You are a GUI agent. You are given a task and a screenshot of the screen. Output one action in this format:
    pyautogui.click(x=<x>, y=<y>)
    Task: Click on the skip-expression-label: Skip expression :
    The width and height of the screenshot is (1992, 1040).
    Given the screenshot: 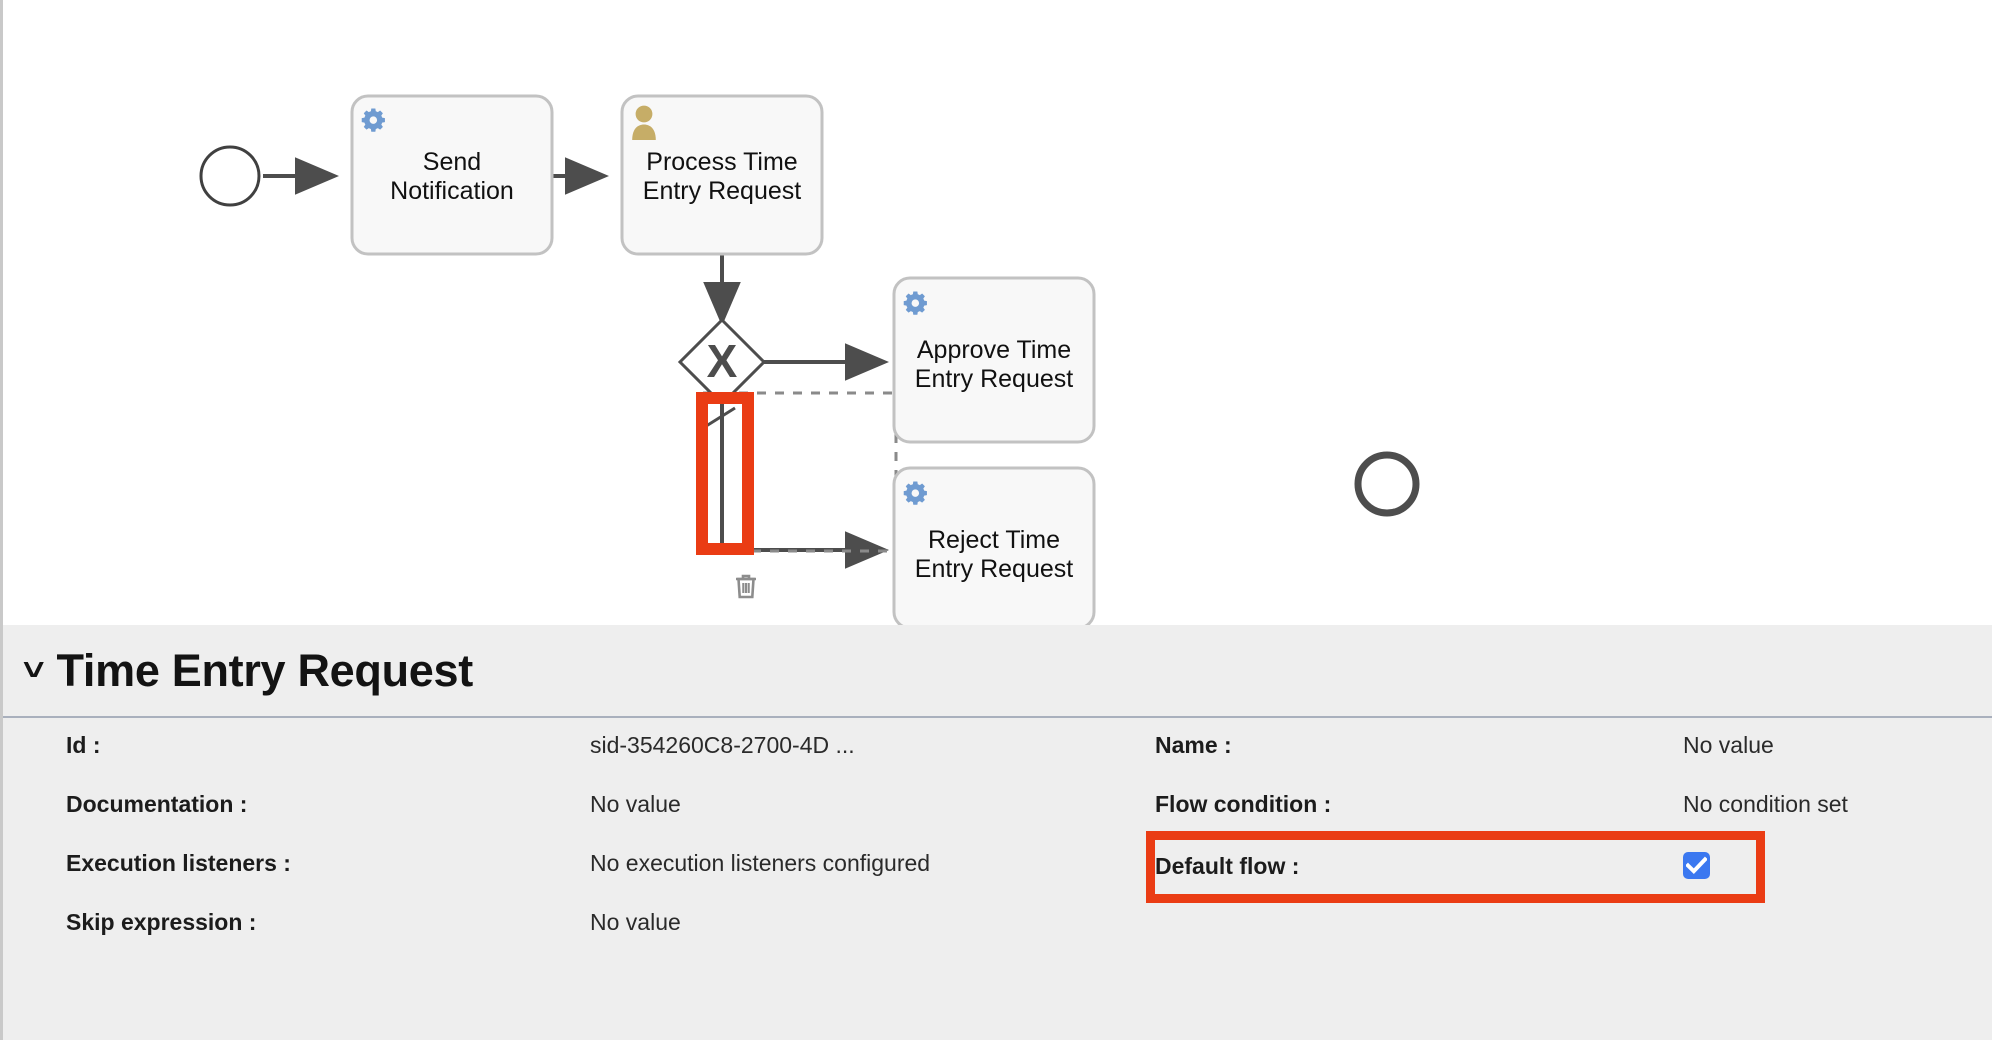 What is the action you would take?
    pyautogui.click(x=161, y=922)
    